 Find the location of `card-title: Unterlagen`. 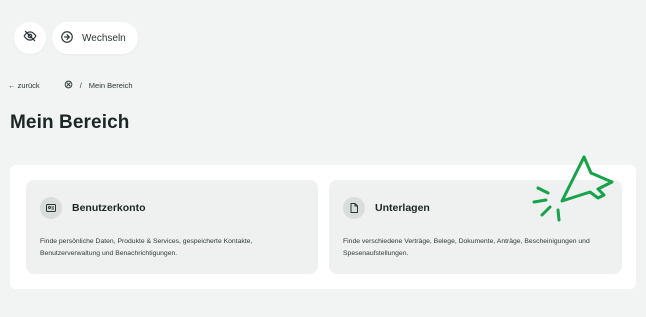

card-title: Unterlagen is located at coordinates (402, 208).